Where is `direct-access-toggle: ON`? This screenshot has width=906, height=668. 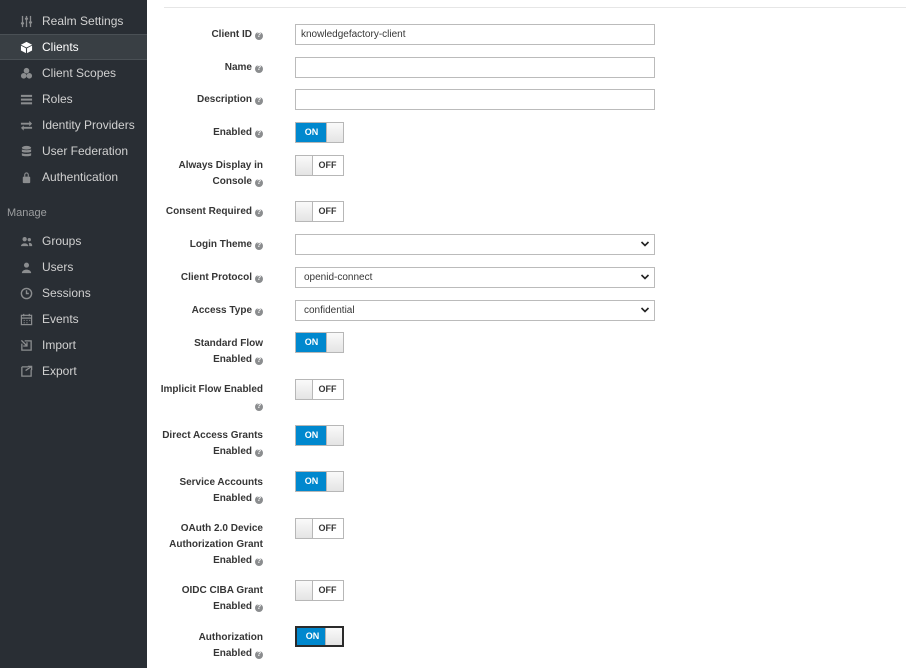
direct-access-toggle: ON is located at coordinates (319, 435).